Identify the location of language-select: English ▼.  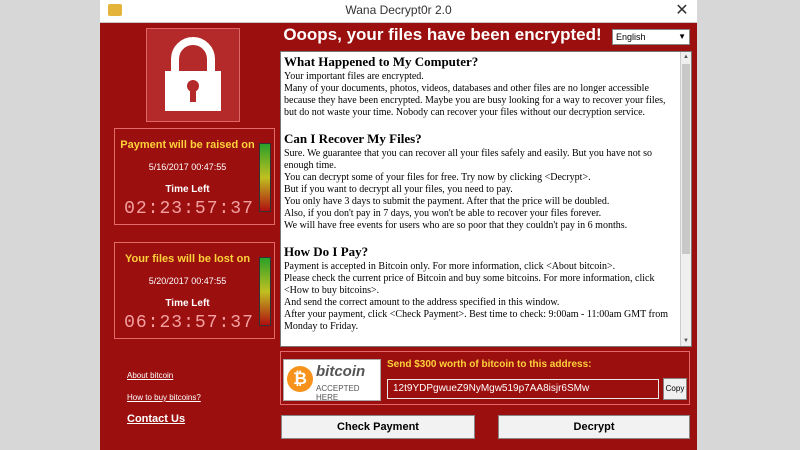
(651, 37).